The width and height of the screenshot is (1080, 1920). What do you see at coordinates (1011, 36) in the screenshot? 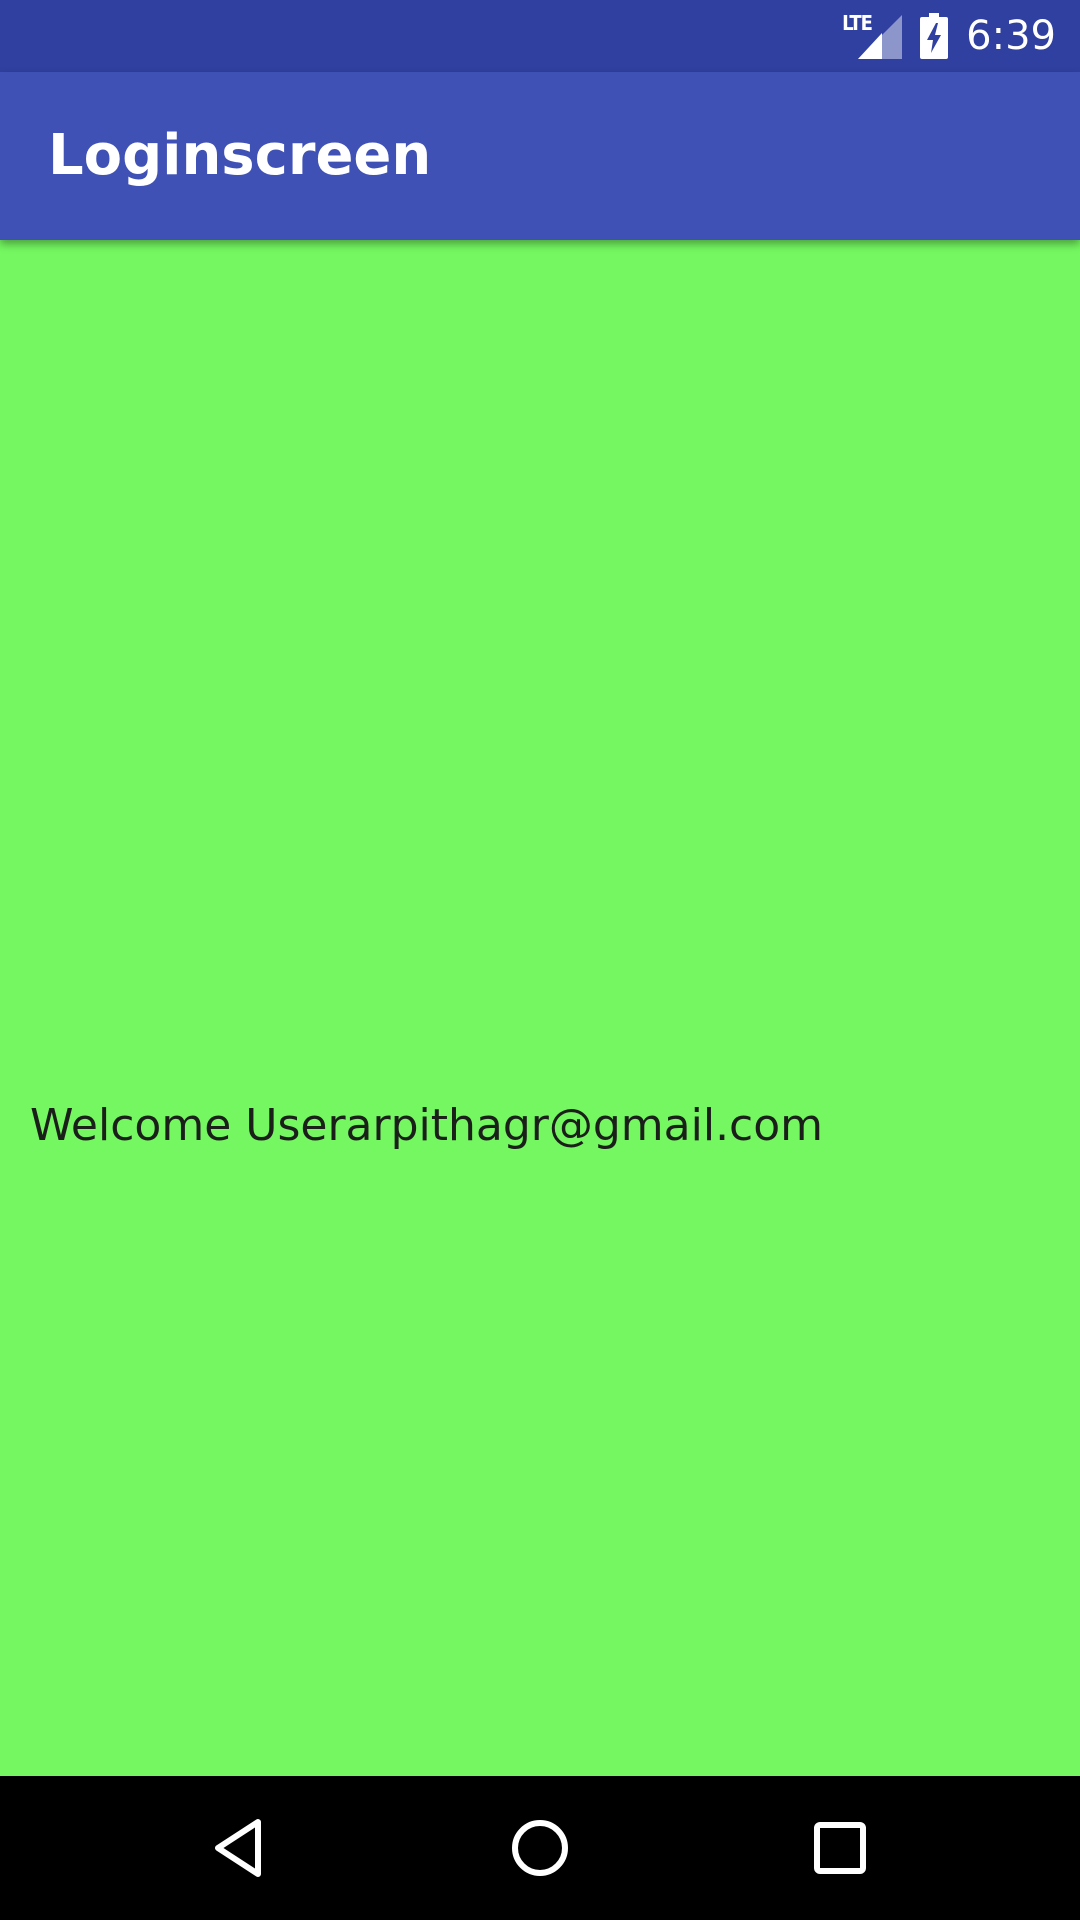
I see `status-time: 6:39` at bounding box center [1011, 36].